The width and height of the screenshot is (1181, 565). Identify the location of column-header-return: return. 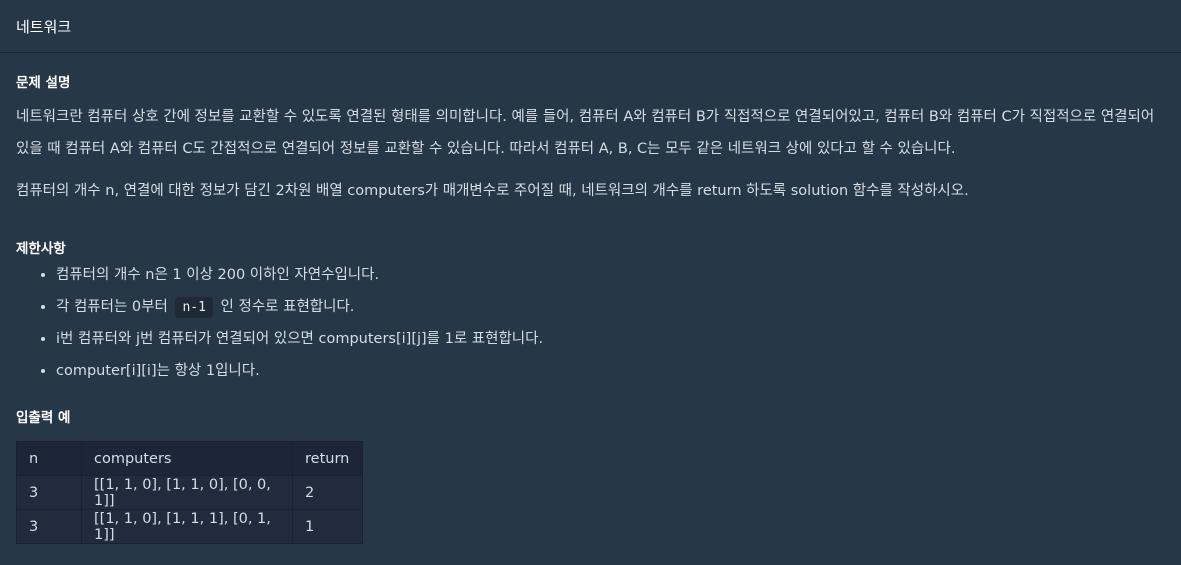
(327, 458).